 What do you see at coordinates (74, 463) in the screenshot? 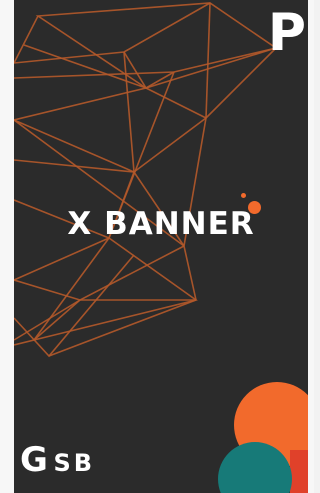
I see `brand-letters-small: SB` at bounding box center [74, 463].